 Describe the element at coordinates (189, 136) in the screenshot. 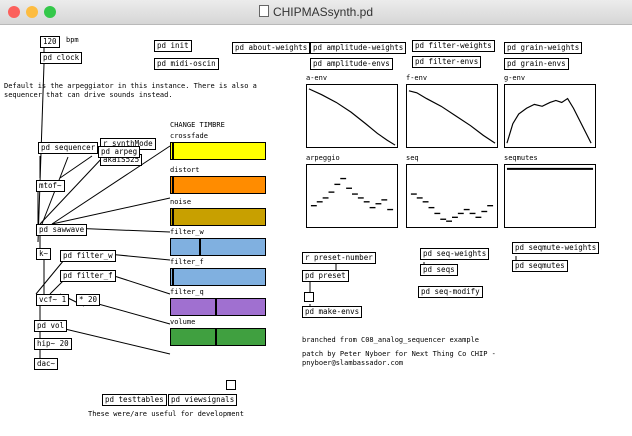

I see `crossfade-label: crossfade` at that location.